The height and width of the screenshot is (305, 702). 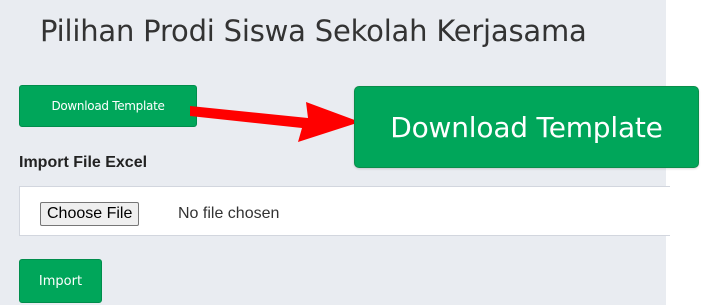 What do you see at coordinates (108, 106) in the screenshot?
I see `download-template-button: Download Template` at bounding box center [108, 106].